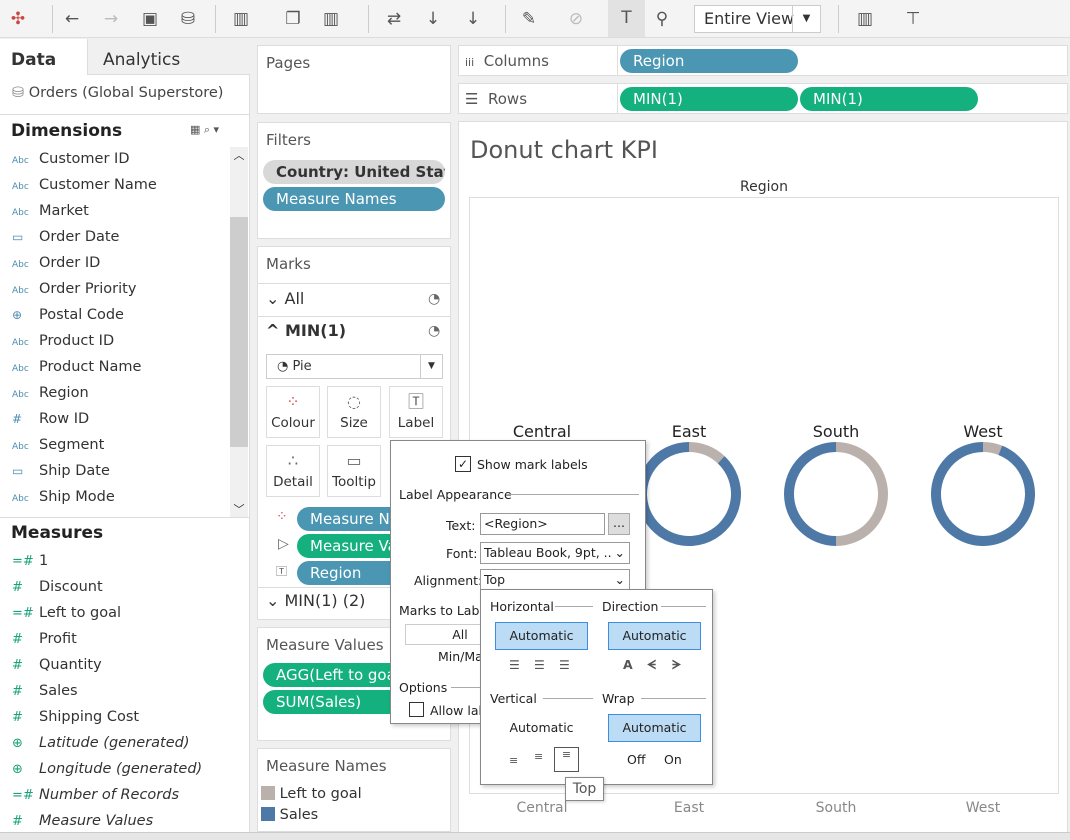 The width and height of the screenshot is (1070, 840). I want to click on marks-to-label-minmax: Min/Ma, so click(460, 656).